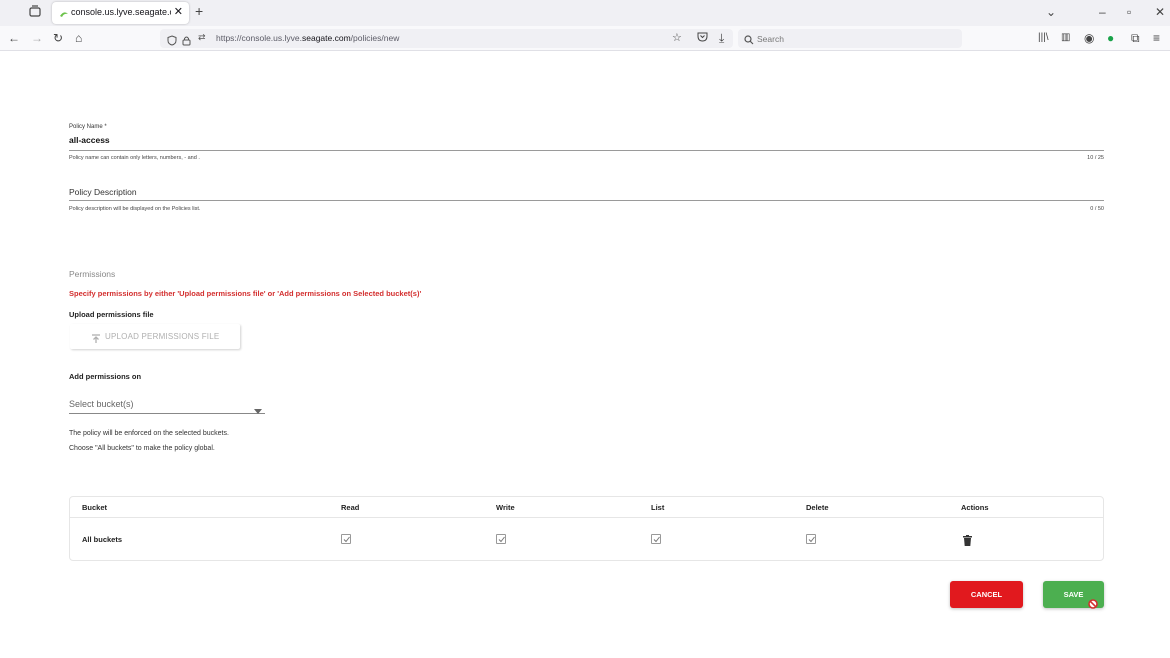 The image size is (1170, 658). Describe the element at coordinates (346, 539) in the screenshot. I see `read-checkbox` at that location.